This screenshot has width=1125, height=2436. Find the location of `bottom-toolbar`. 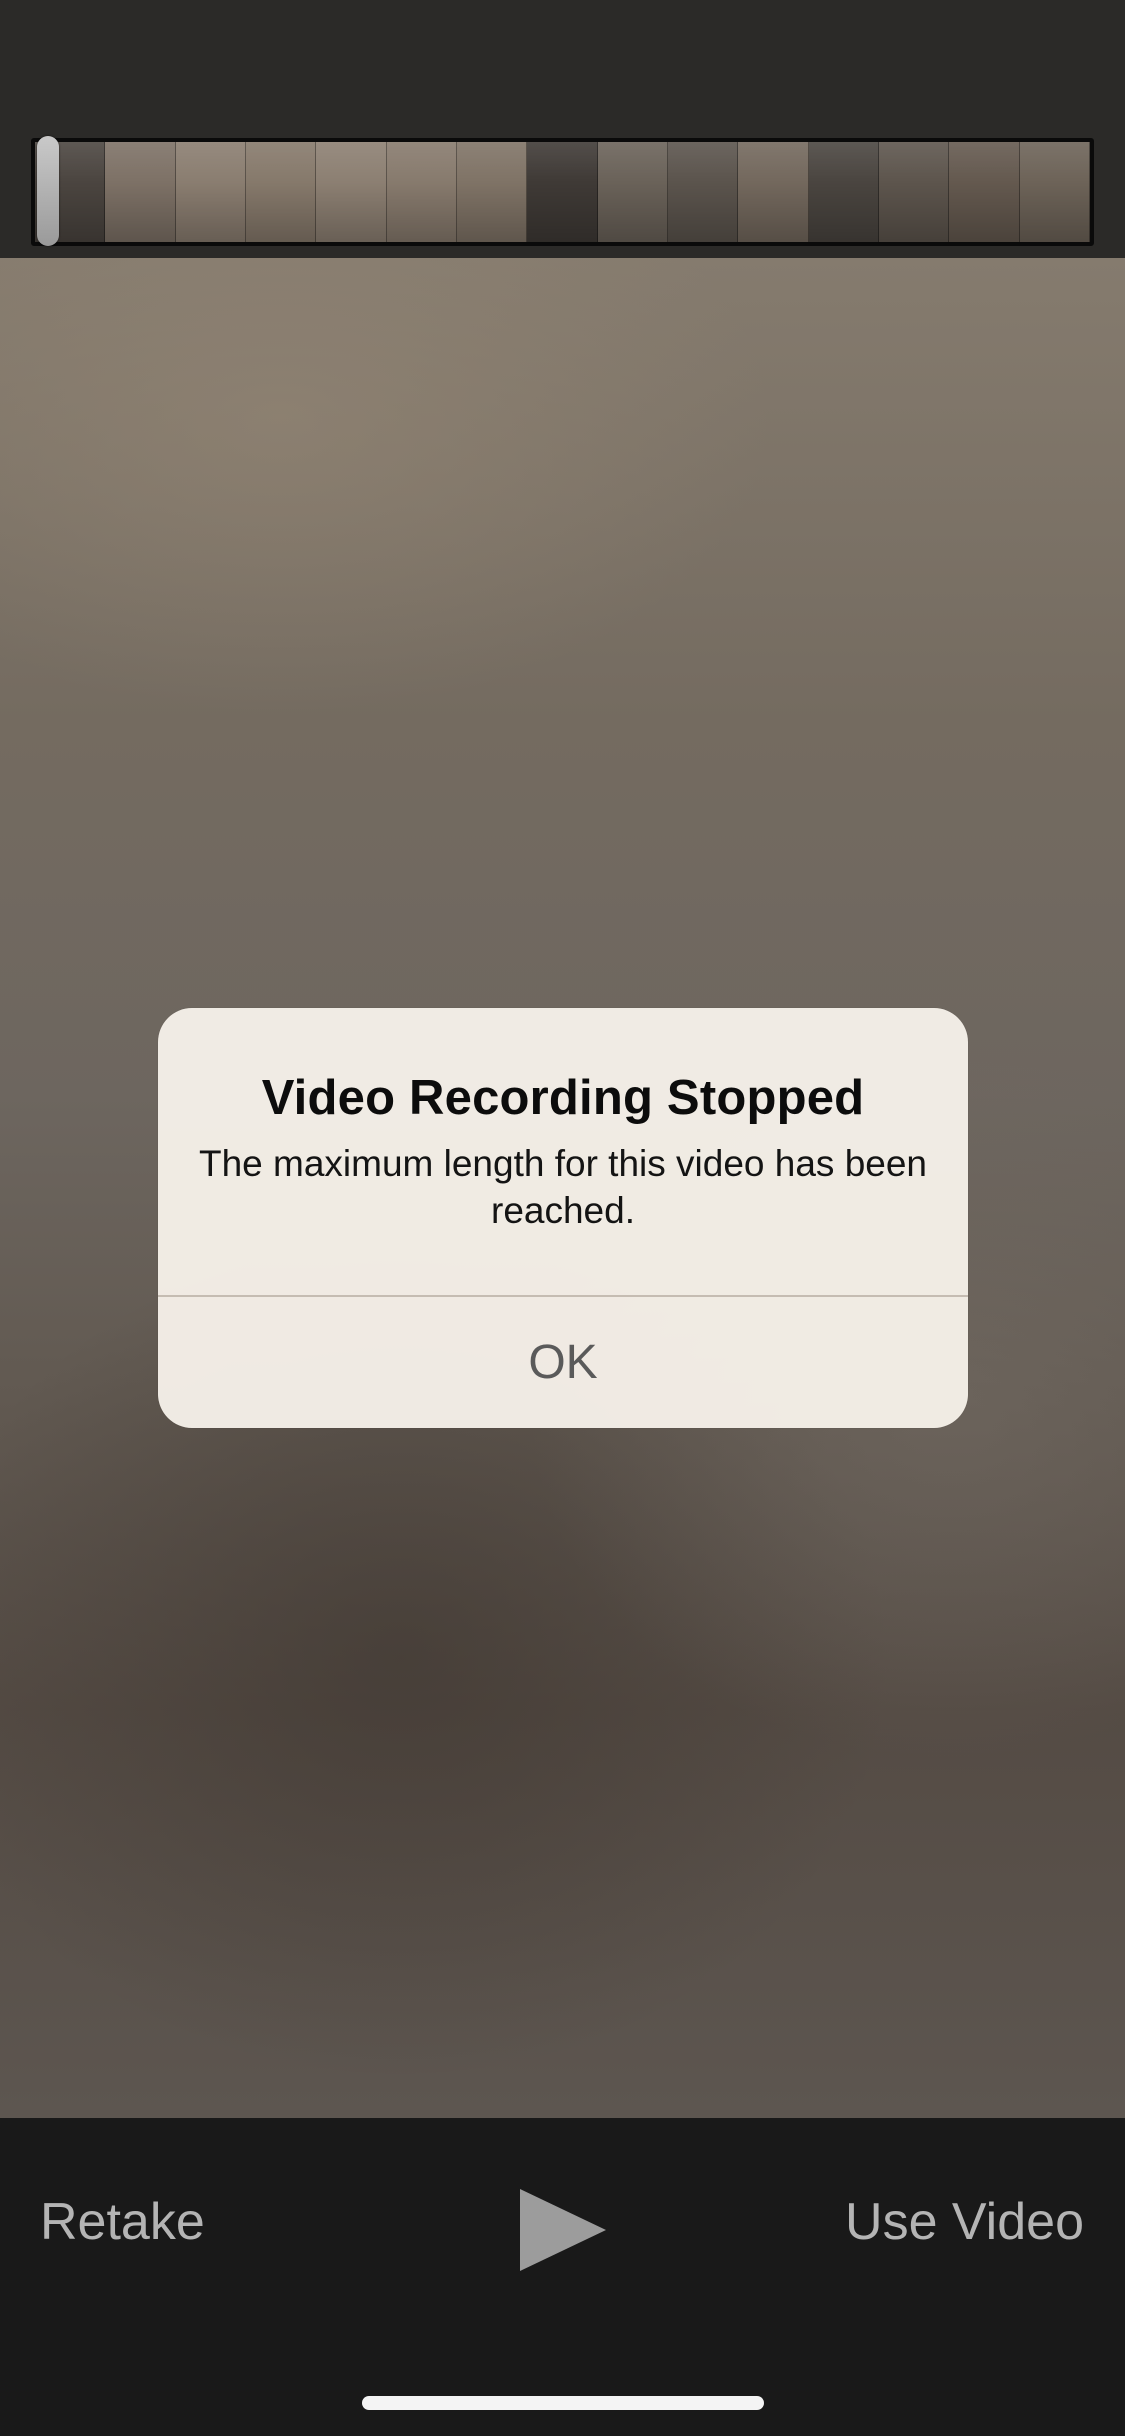

bottom-toolbar is located at coordinates (562, 2277).